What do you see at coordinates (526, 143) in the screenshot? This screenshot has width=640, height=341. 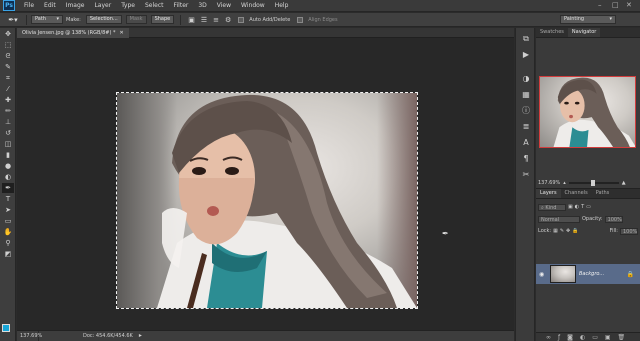 I see `character-panel-icon: A` at bounding box center [526, 143].